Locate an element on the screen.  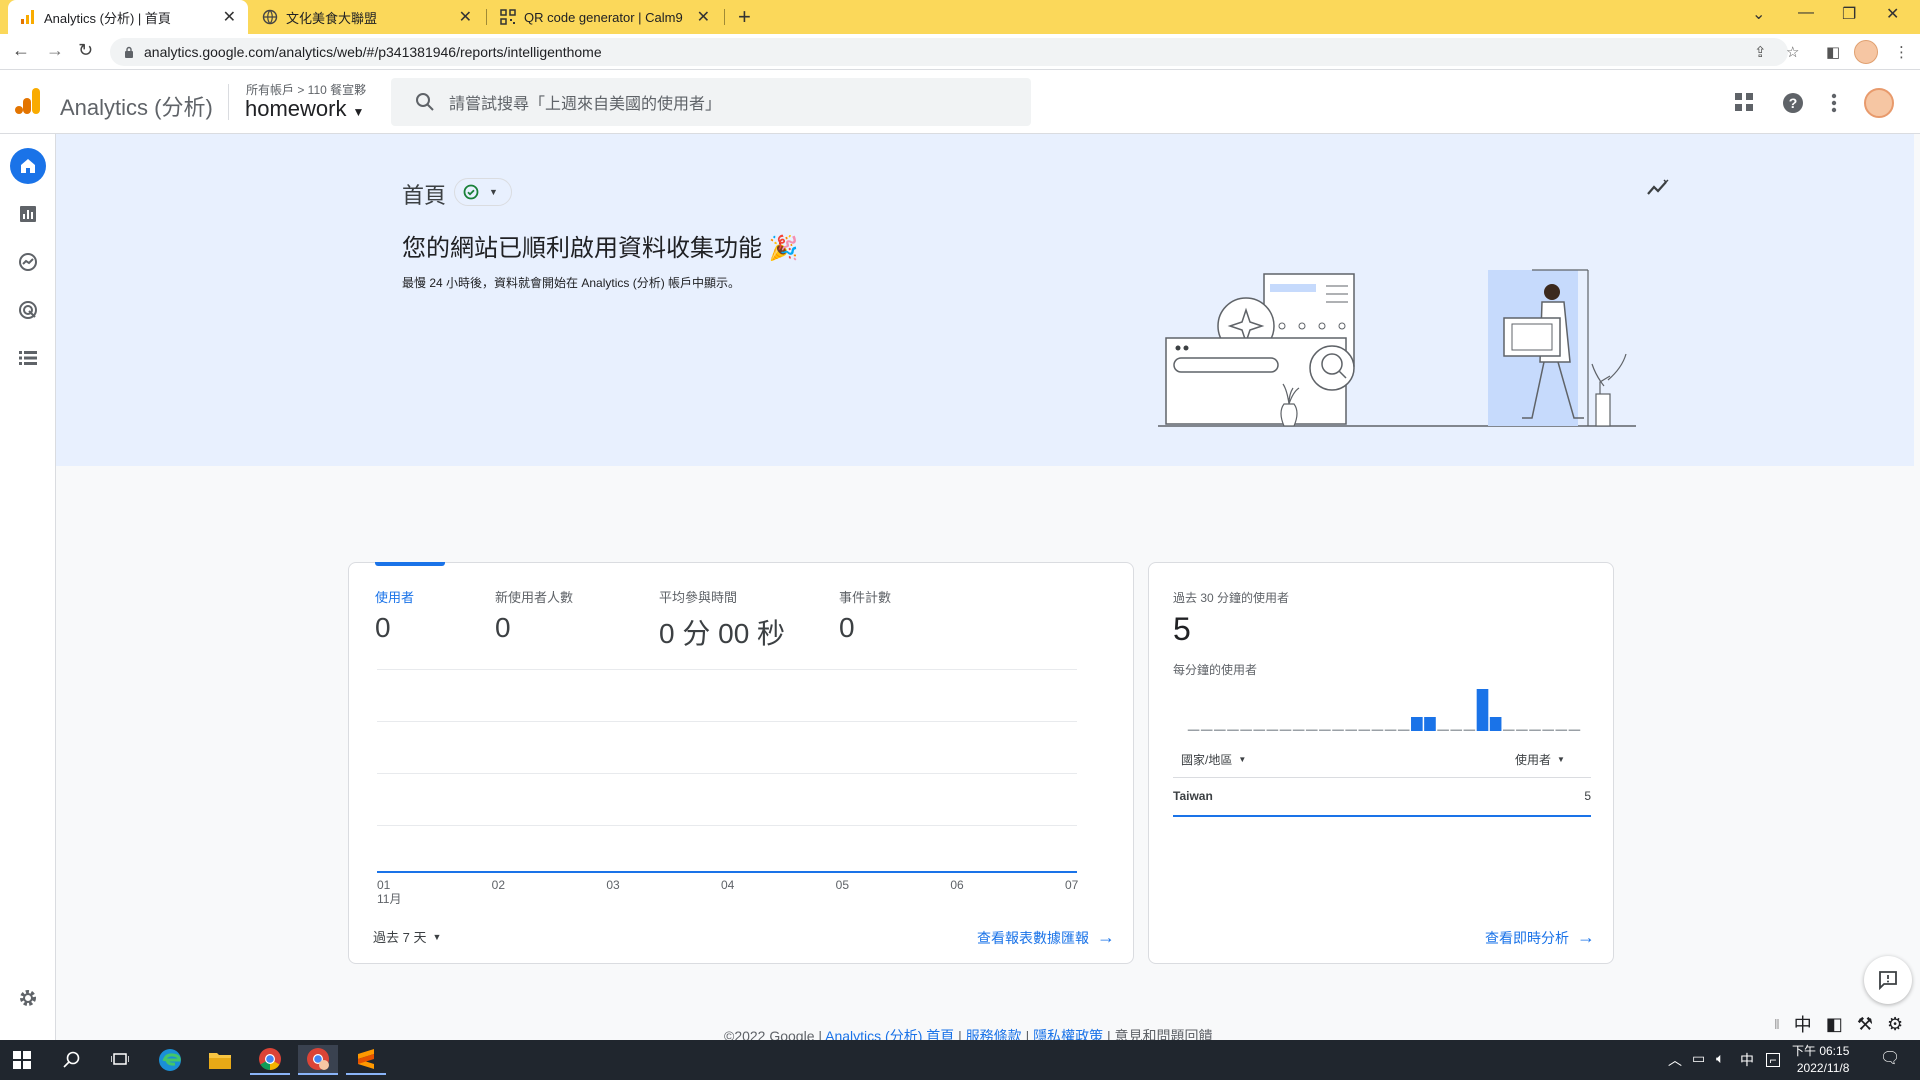
table-divider is located at coordinates (1382, 777).